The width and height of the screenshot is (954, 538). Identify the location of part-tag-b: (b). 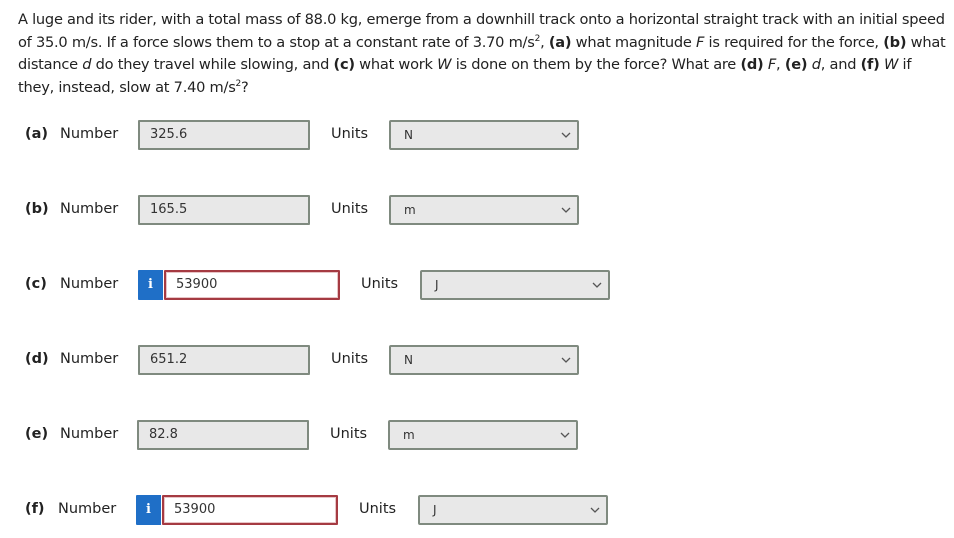
(895, 42).